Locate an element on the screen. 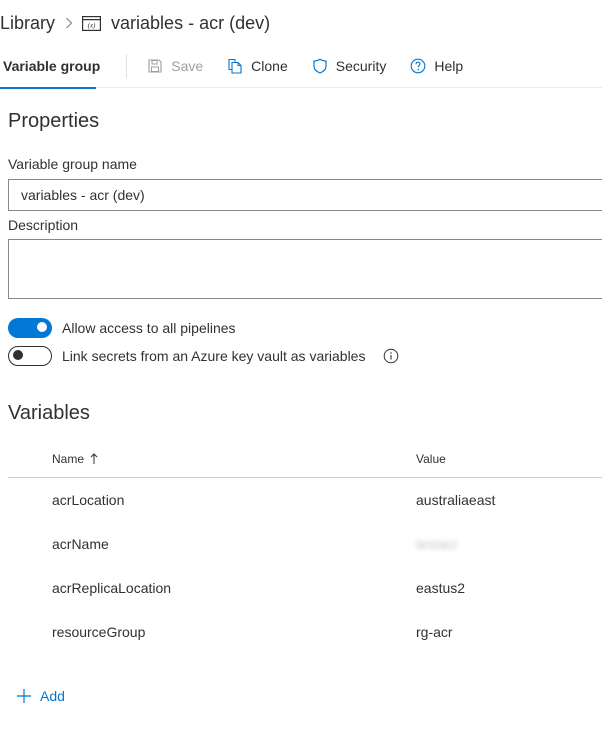  help-label: Help is located at coordinates (449, 65).